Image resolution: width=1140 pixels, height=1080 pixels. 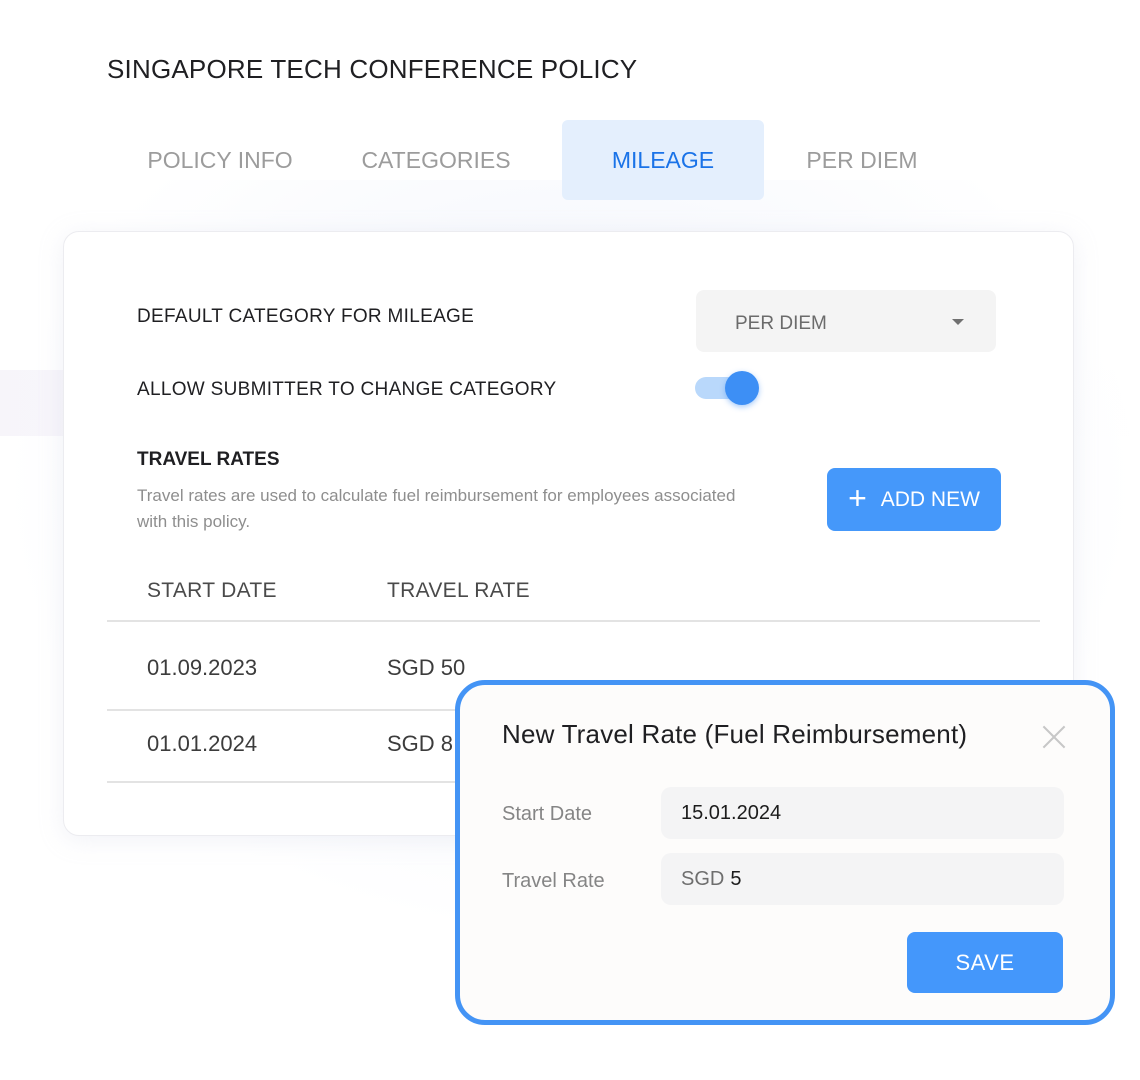 What do you see at coordinates (553, 881) in the screenshot?
I see `travel-rate-label: Travel Rate` at bounding box center [553, 881].